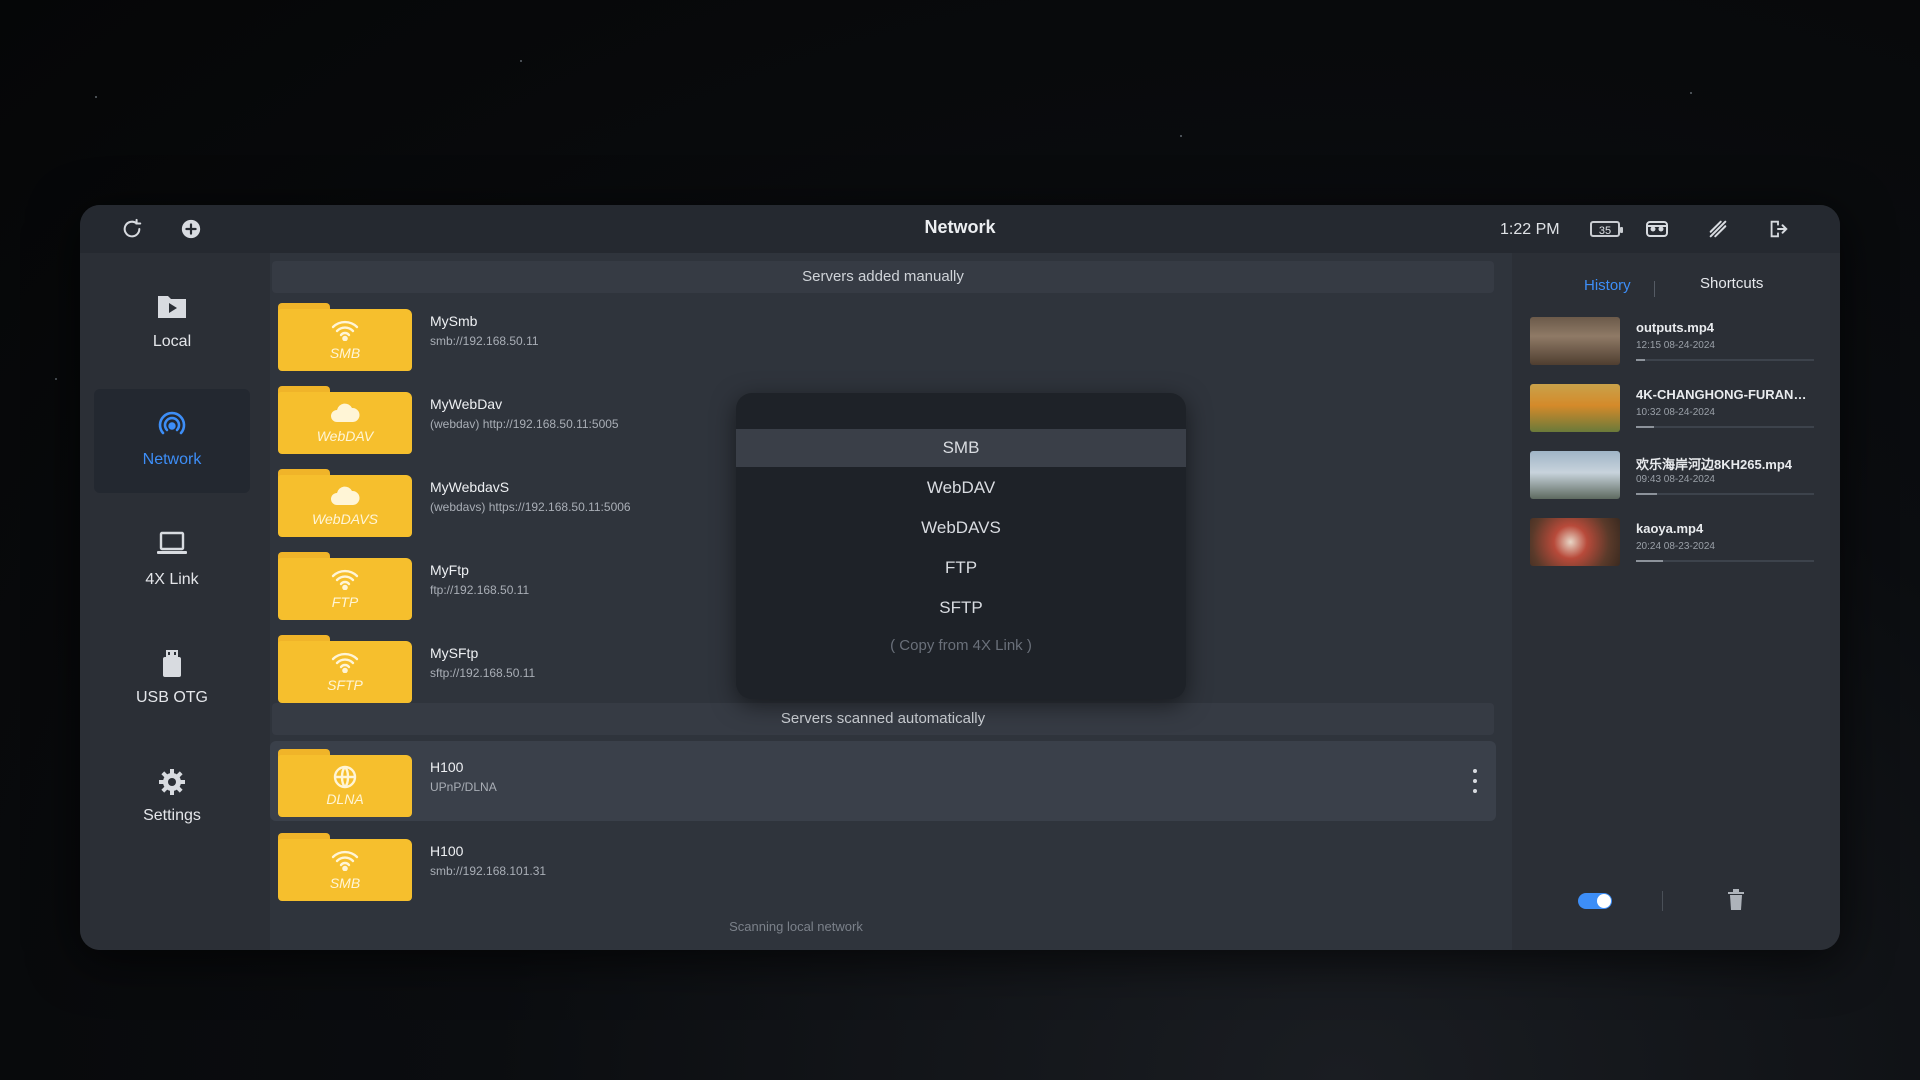 The image size is (1920, 1080). What do you see at coordinates (961, 488) in the screenshot?
I see `menu-item-webdav: WebDAV` at bounding box center [961, 488].